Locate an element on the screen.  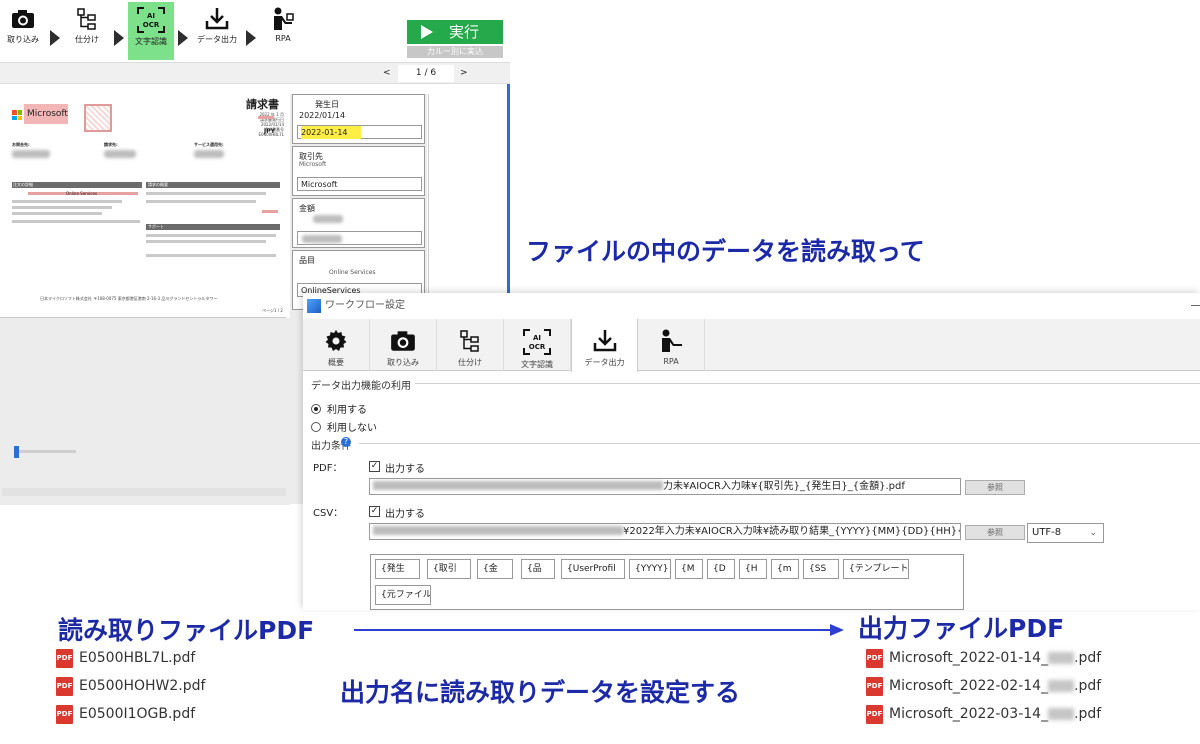
tab-overview: 概要 is located at coordinates (336, 345).